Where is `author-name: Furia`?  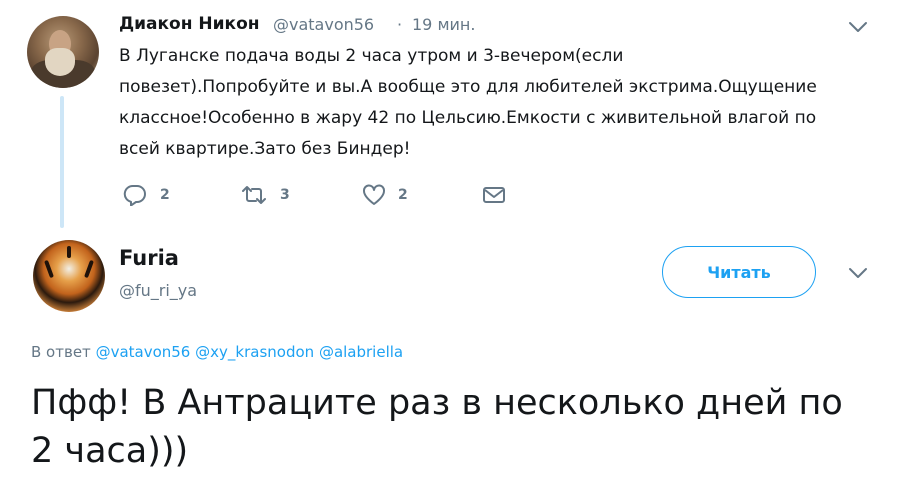 author-name: Furia is located at coordinates (149, 258).